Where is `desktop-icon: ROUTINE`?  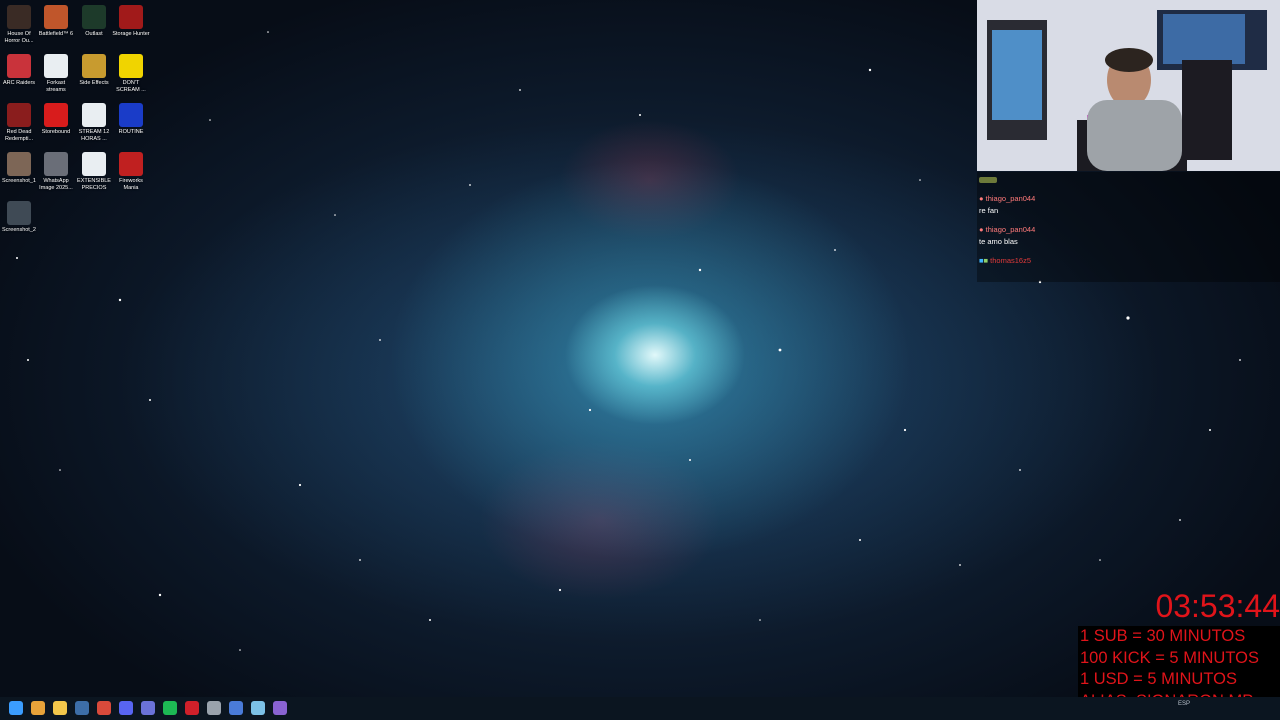 desktop-icon: ROUTINE is located at coordinates (131, 123).